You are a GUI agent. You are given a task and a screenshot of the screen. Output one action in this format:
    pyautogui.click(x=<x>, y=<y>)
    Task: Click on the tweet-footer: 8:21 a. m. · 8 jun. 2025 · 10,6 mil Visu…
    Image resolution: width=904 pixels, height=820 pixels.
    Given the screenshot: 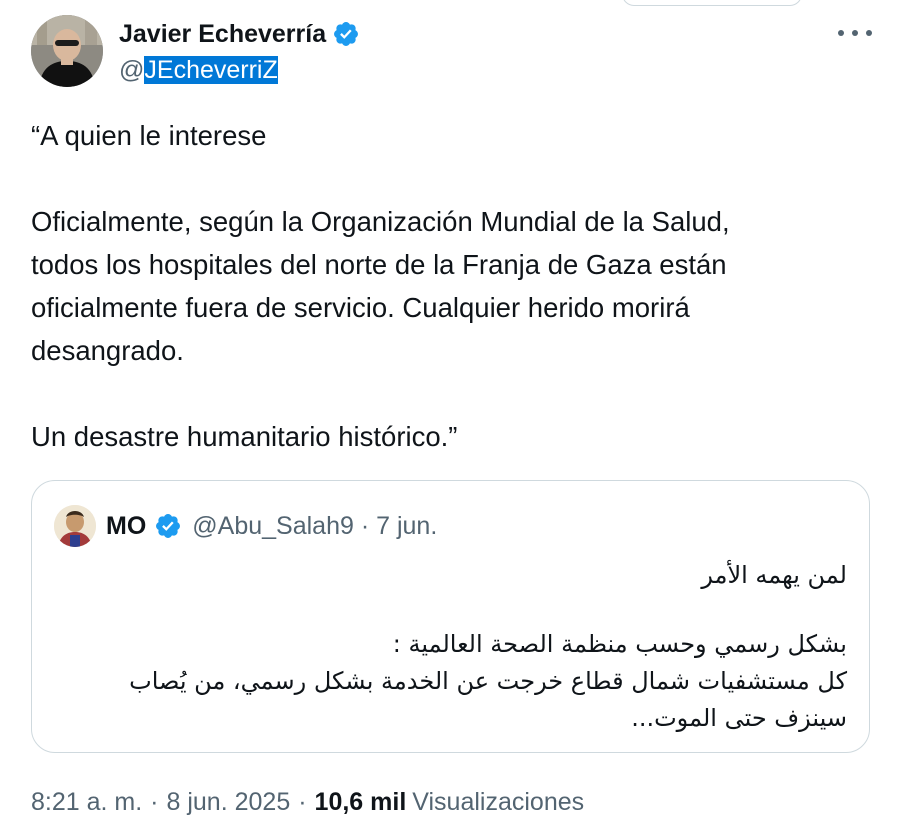 What is the action you would take?
    pyautogui.click(x=307, y=802)
    